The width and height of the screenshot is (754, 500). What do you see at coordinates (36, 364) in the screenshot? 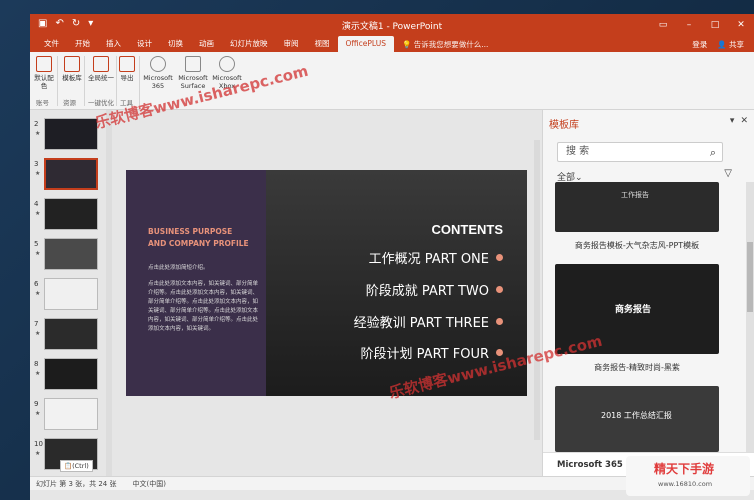
I see `thumb-number: 8` at bounding box center [36, 364].